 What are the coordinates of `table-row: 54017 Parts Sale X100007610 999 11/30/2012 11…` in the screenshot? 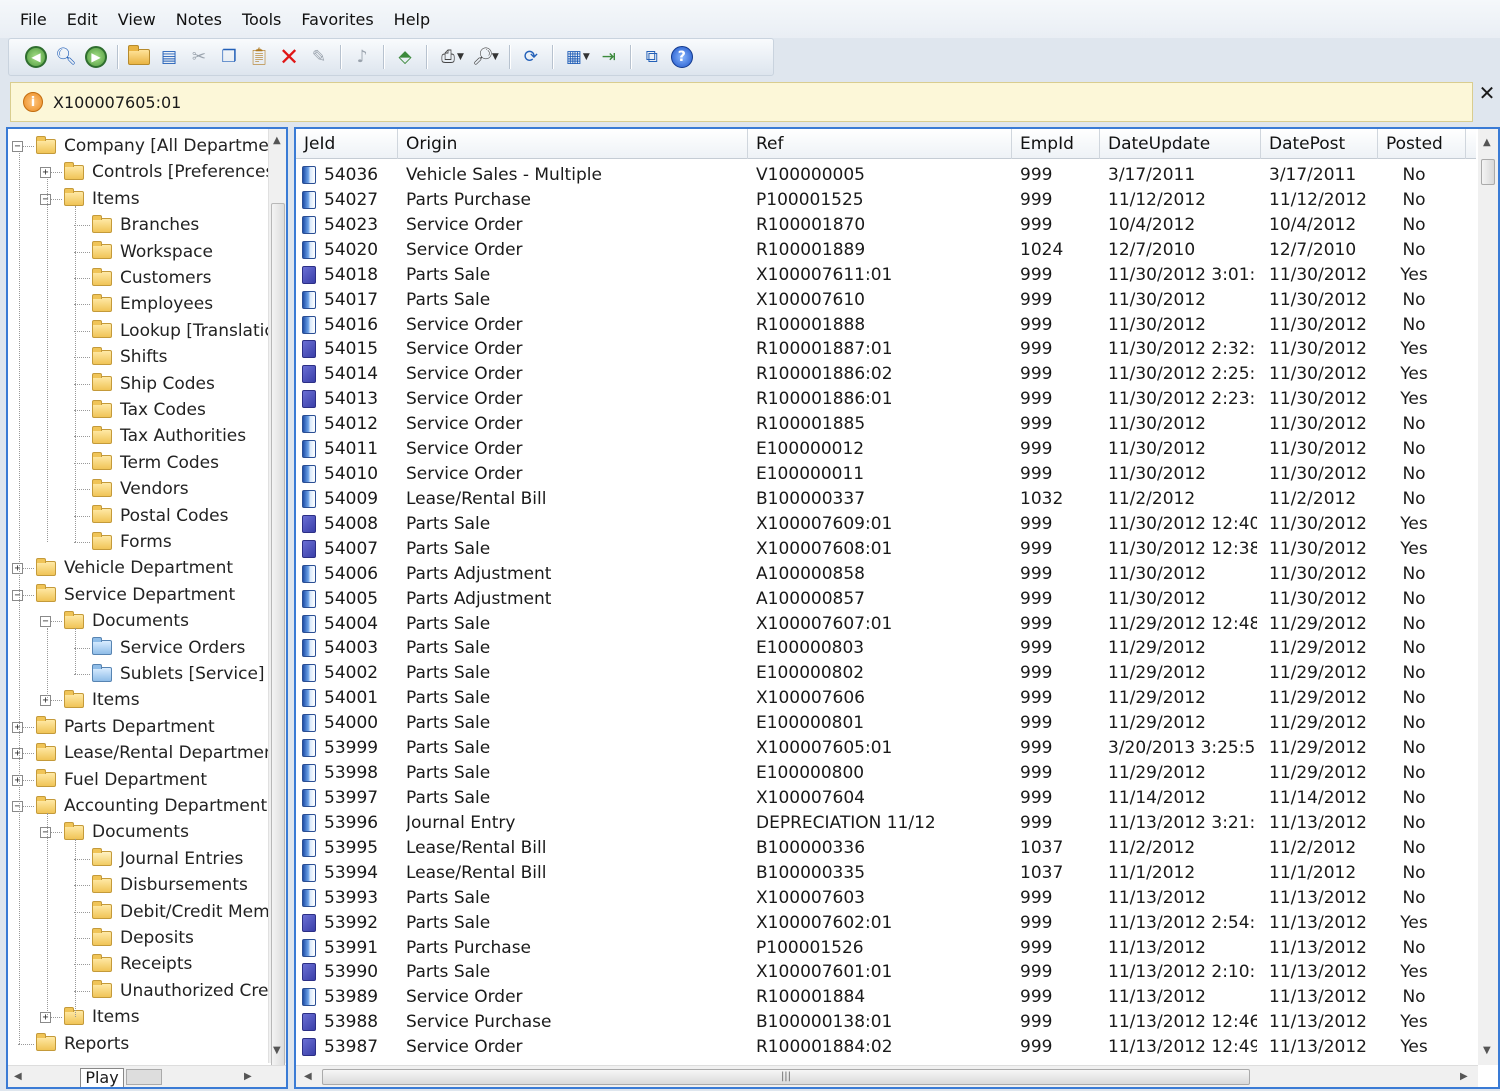 It's located at (886, 300).